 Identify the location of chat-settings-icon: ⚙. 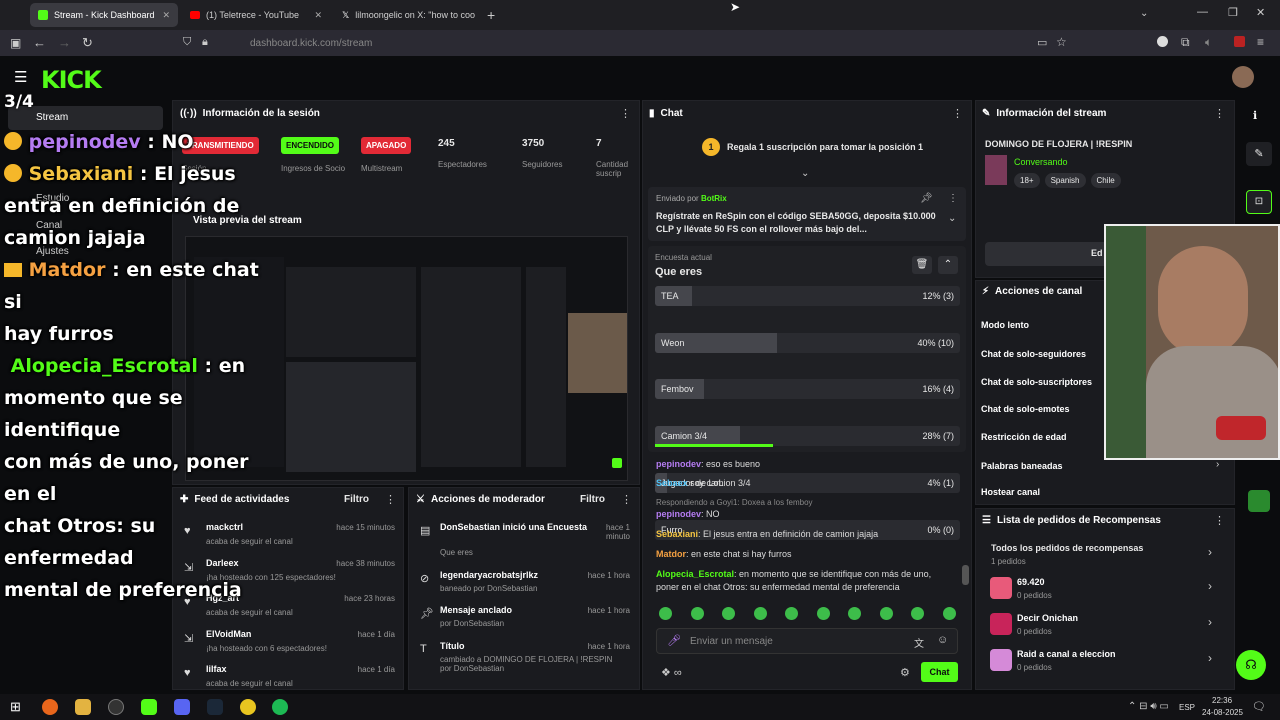
(905, 672).